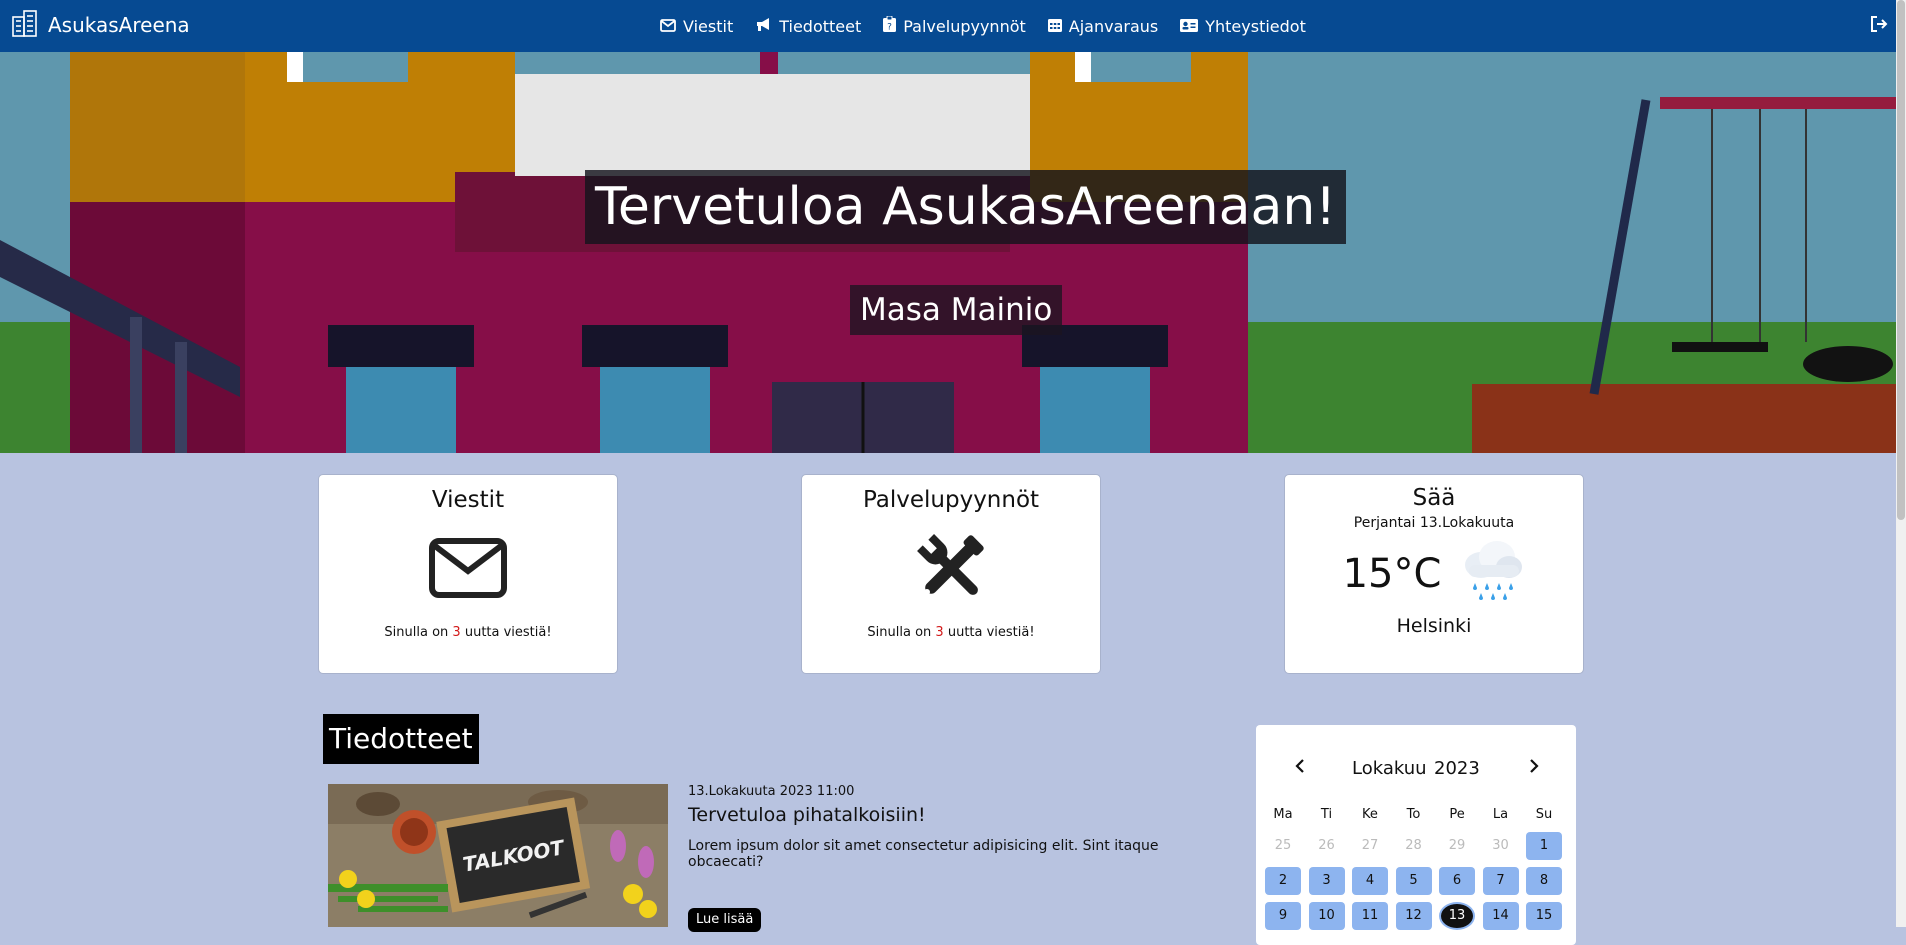 This screenshot has height=945, width=1906. I want to click on weather-date: Perjantai 13.Lokakuuta, so click(1434, 523).